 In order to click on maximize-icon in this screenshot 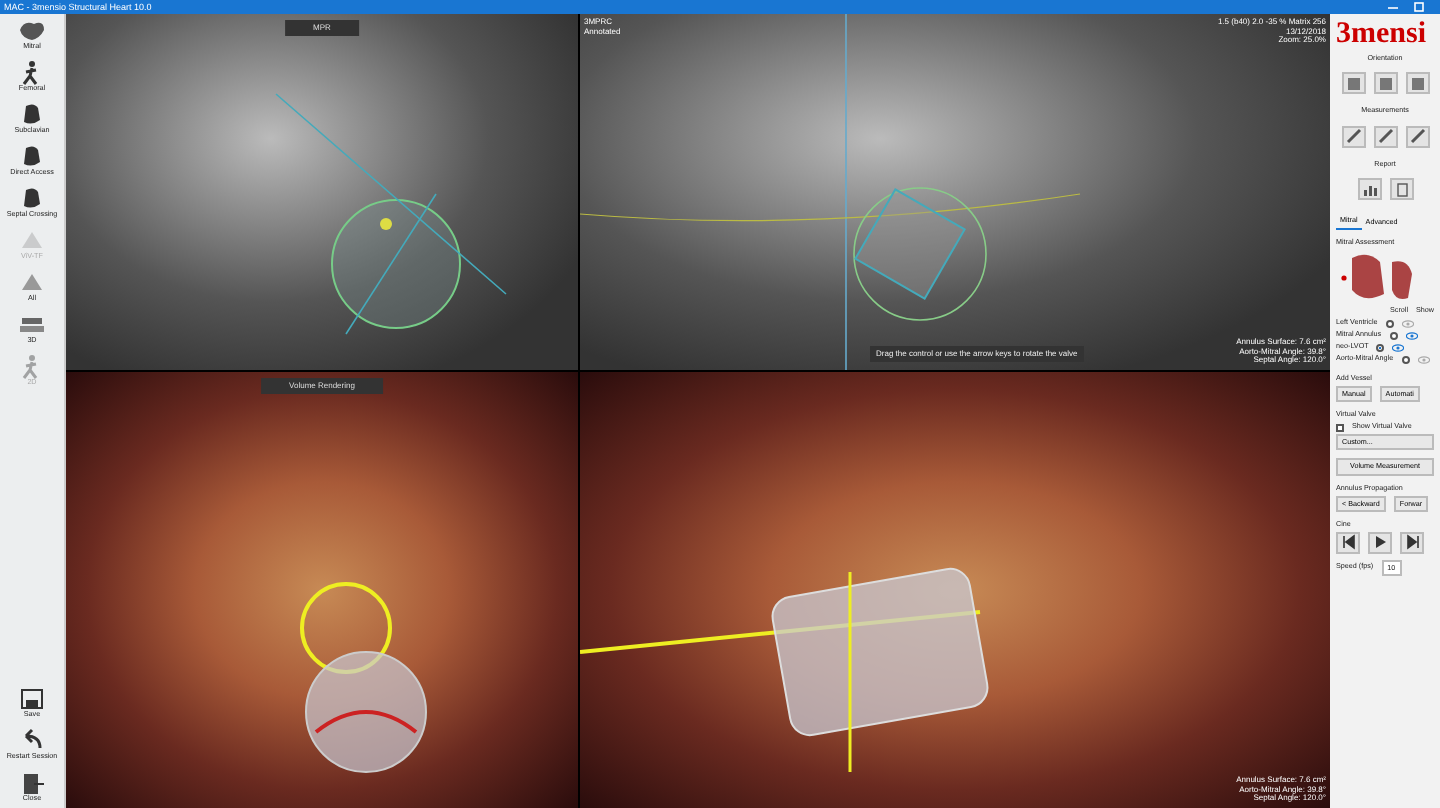, I will do `click(1419, 7)`.